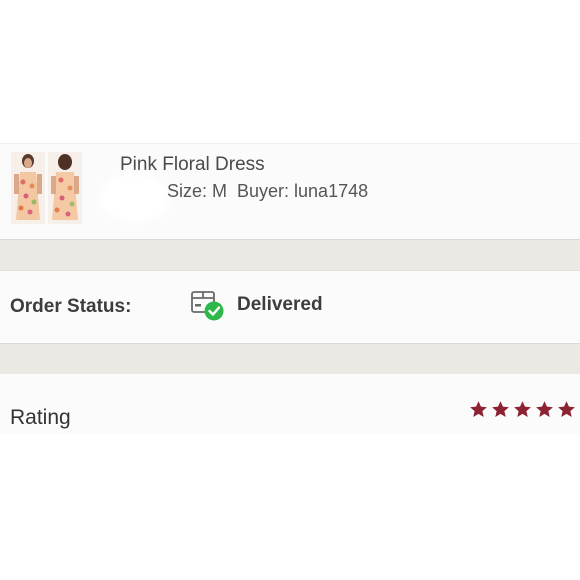 The height and width of the screenshot is (580, 580). Describe the element at coordinates (280, 304) in the screenshot. I see `order-status-value: Delivered` at that location.